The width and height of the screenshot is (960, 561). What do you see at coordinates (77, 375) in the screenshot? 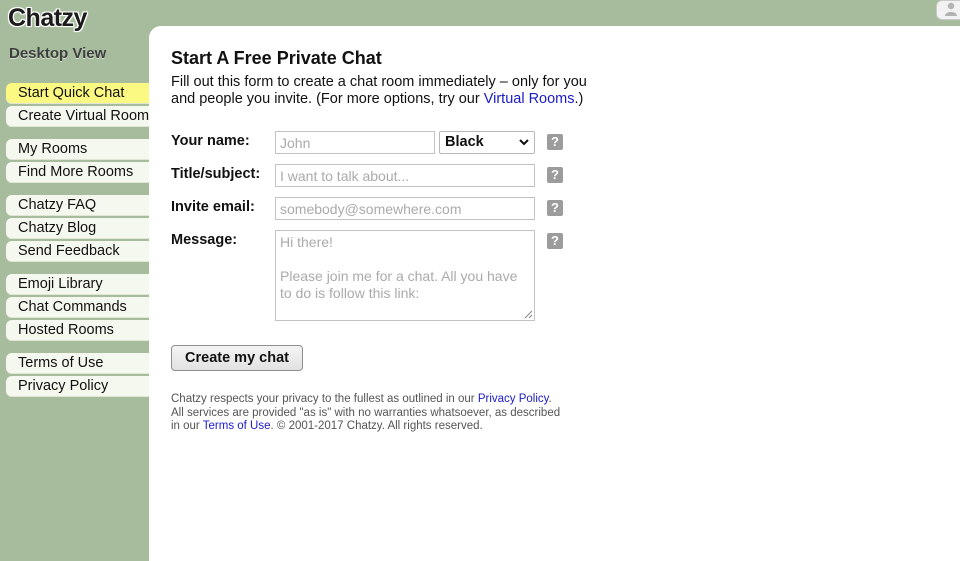
I see `nav-group-legal: Terms of Use Privacy Policy` at bounding box center [77, 375].